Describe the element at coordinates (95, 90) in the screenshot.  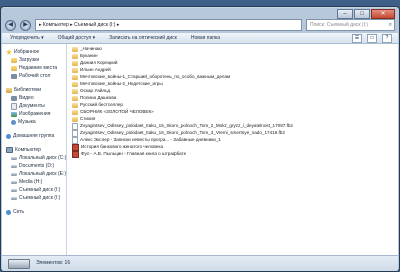
I see `file-name: Оскар Уайльд` at that location.